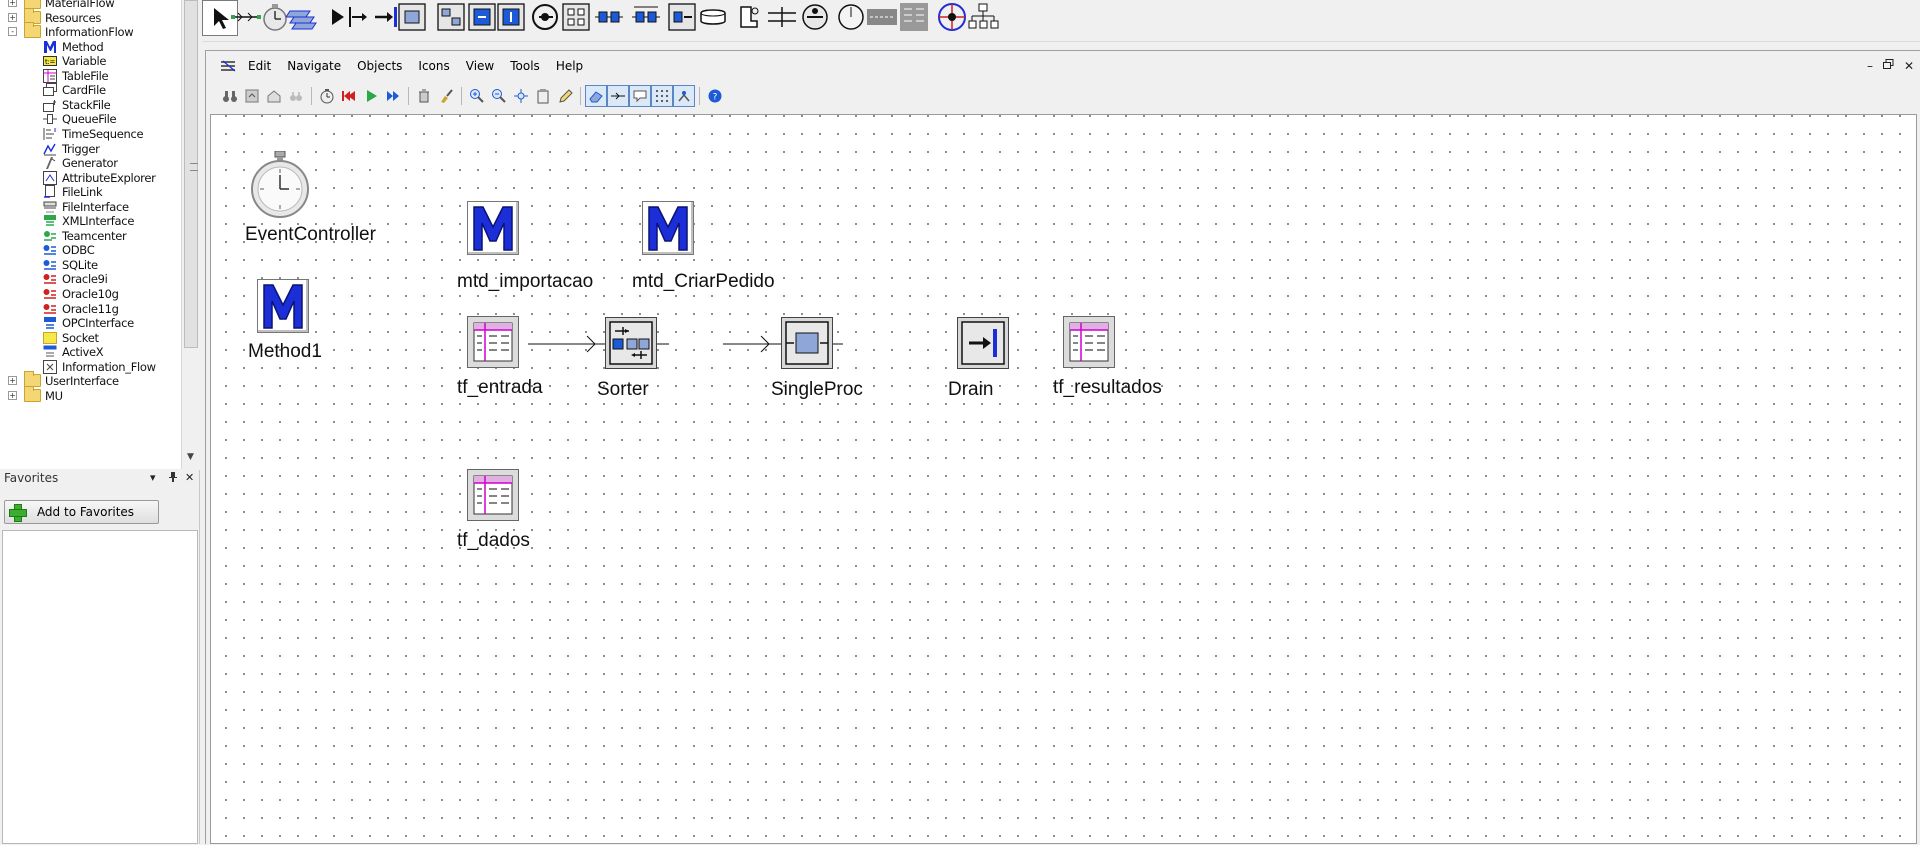  What do you see at coordinates (640, 96) in the screenshot?
I see `comment-icon` at bounding box center [640, 96].